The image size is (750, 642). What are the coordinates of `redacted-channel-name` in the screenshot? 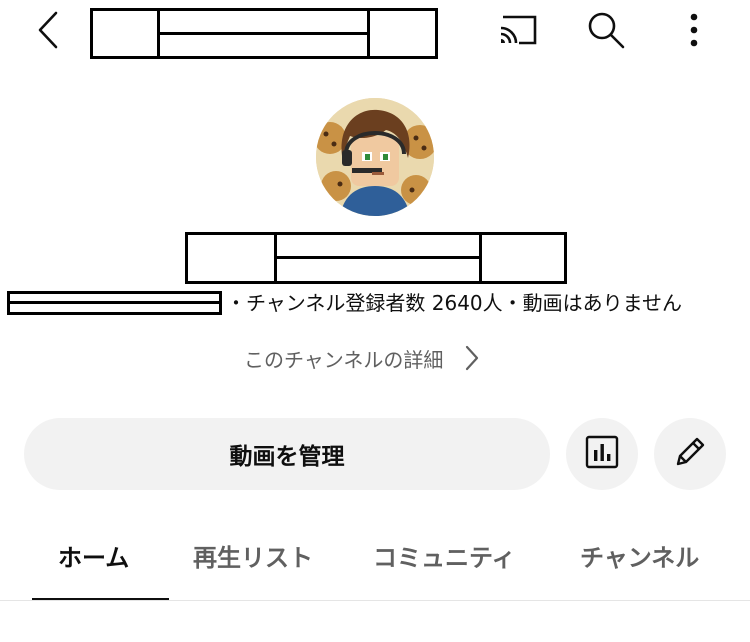 It's located at (376, 258).